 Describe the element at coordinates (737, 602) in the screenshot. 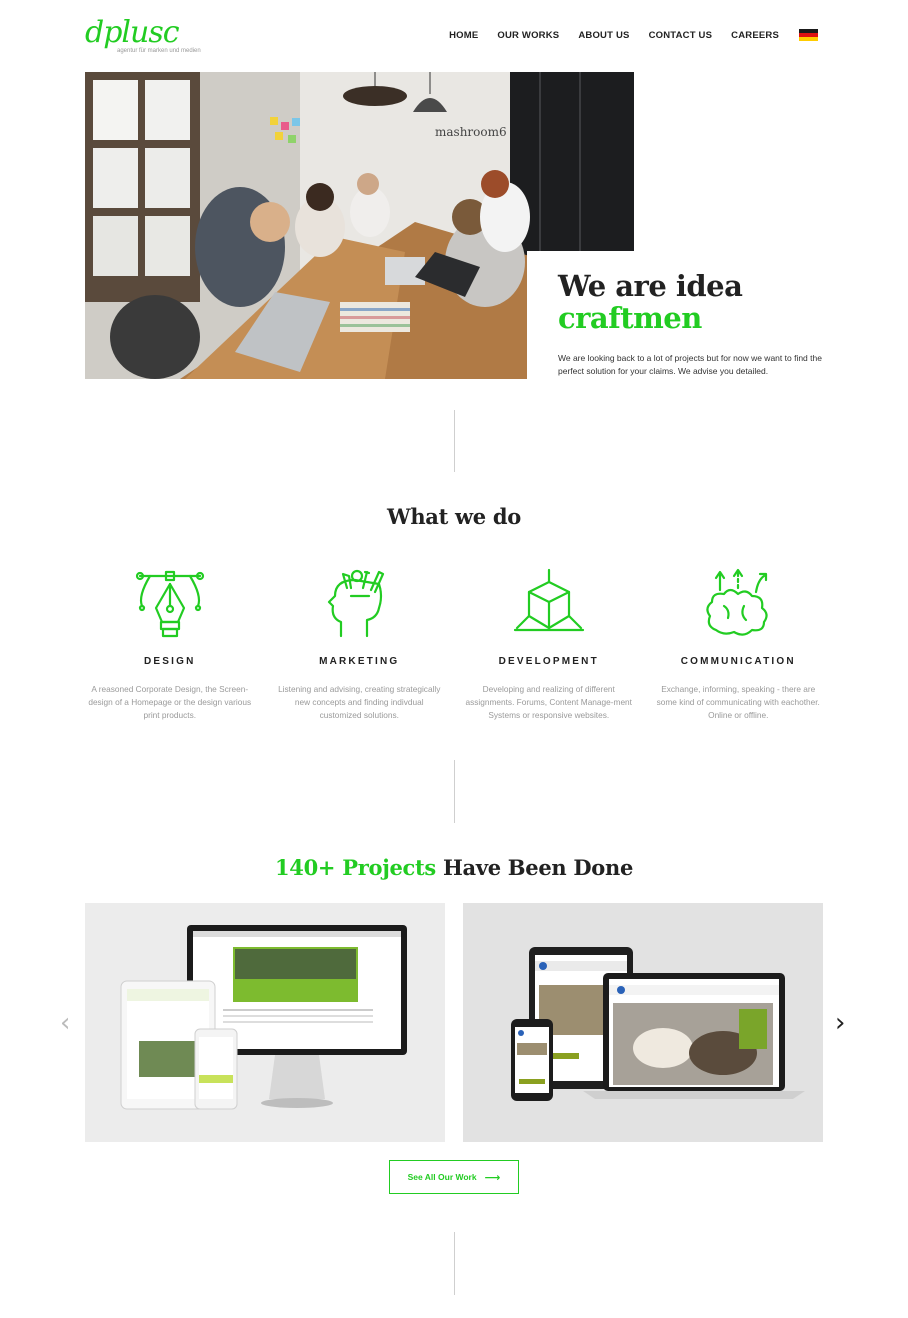

I see `brain-arrows-icon` at that location.